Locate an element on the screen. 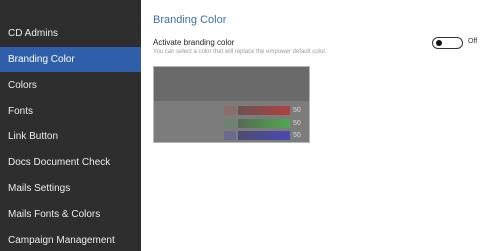 This screenshot has height=251, width=485. green-slider-row: 50 is located at coordinates (263, 123).